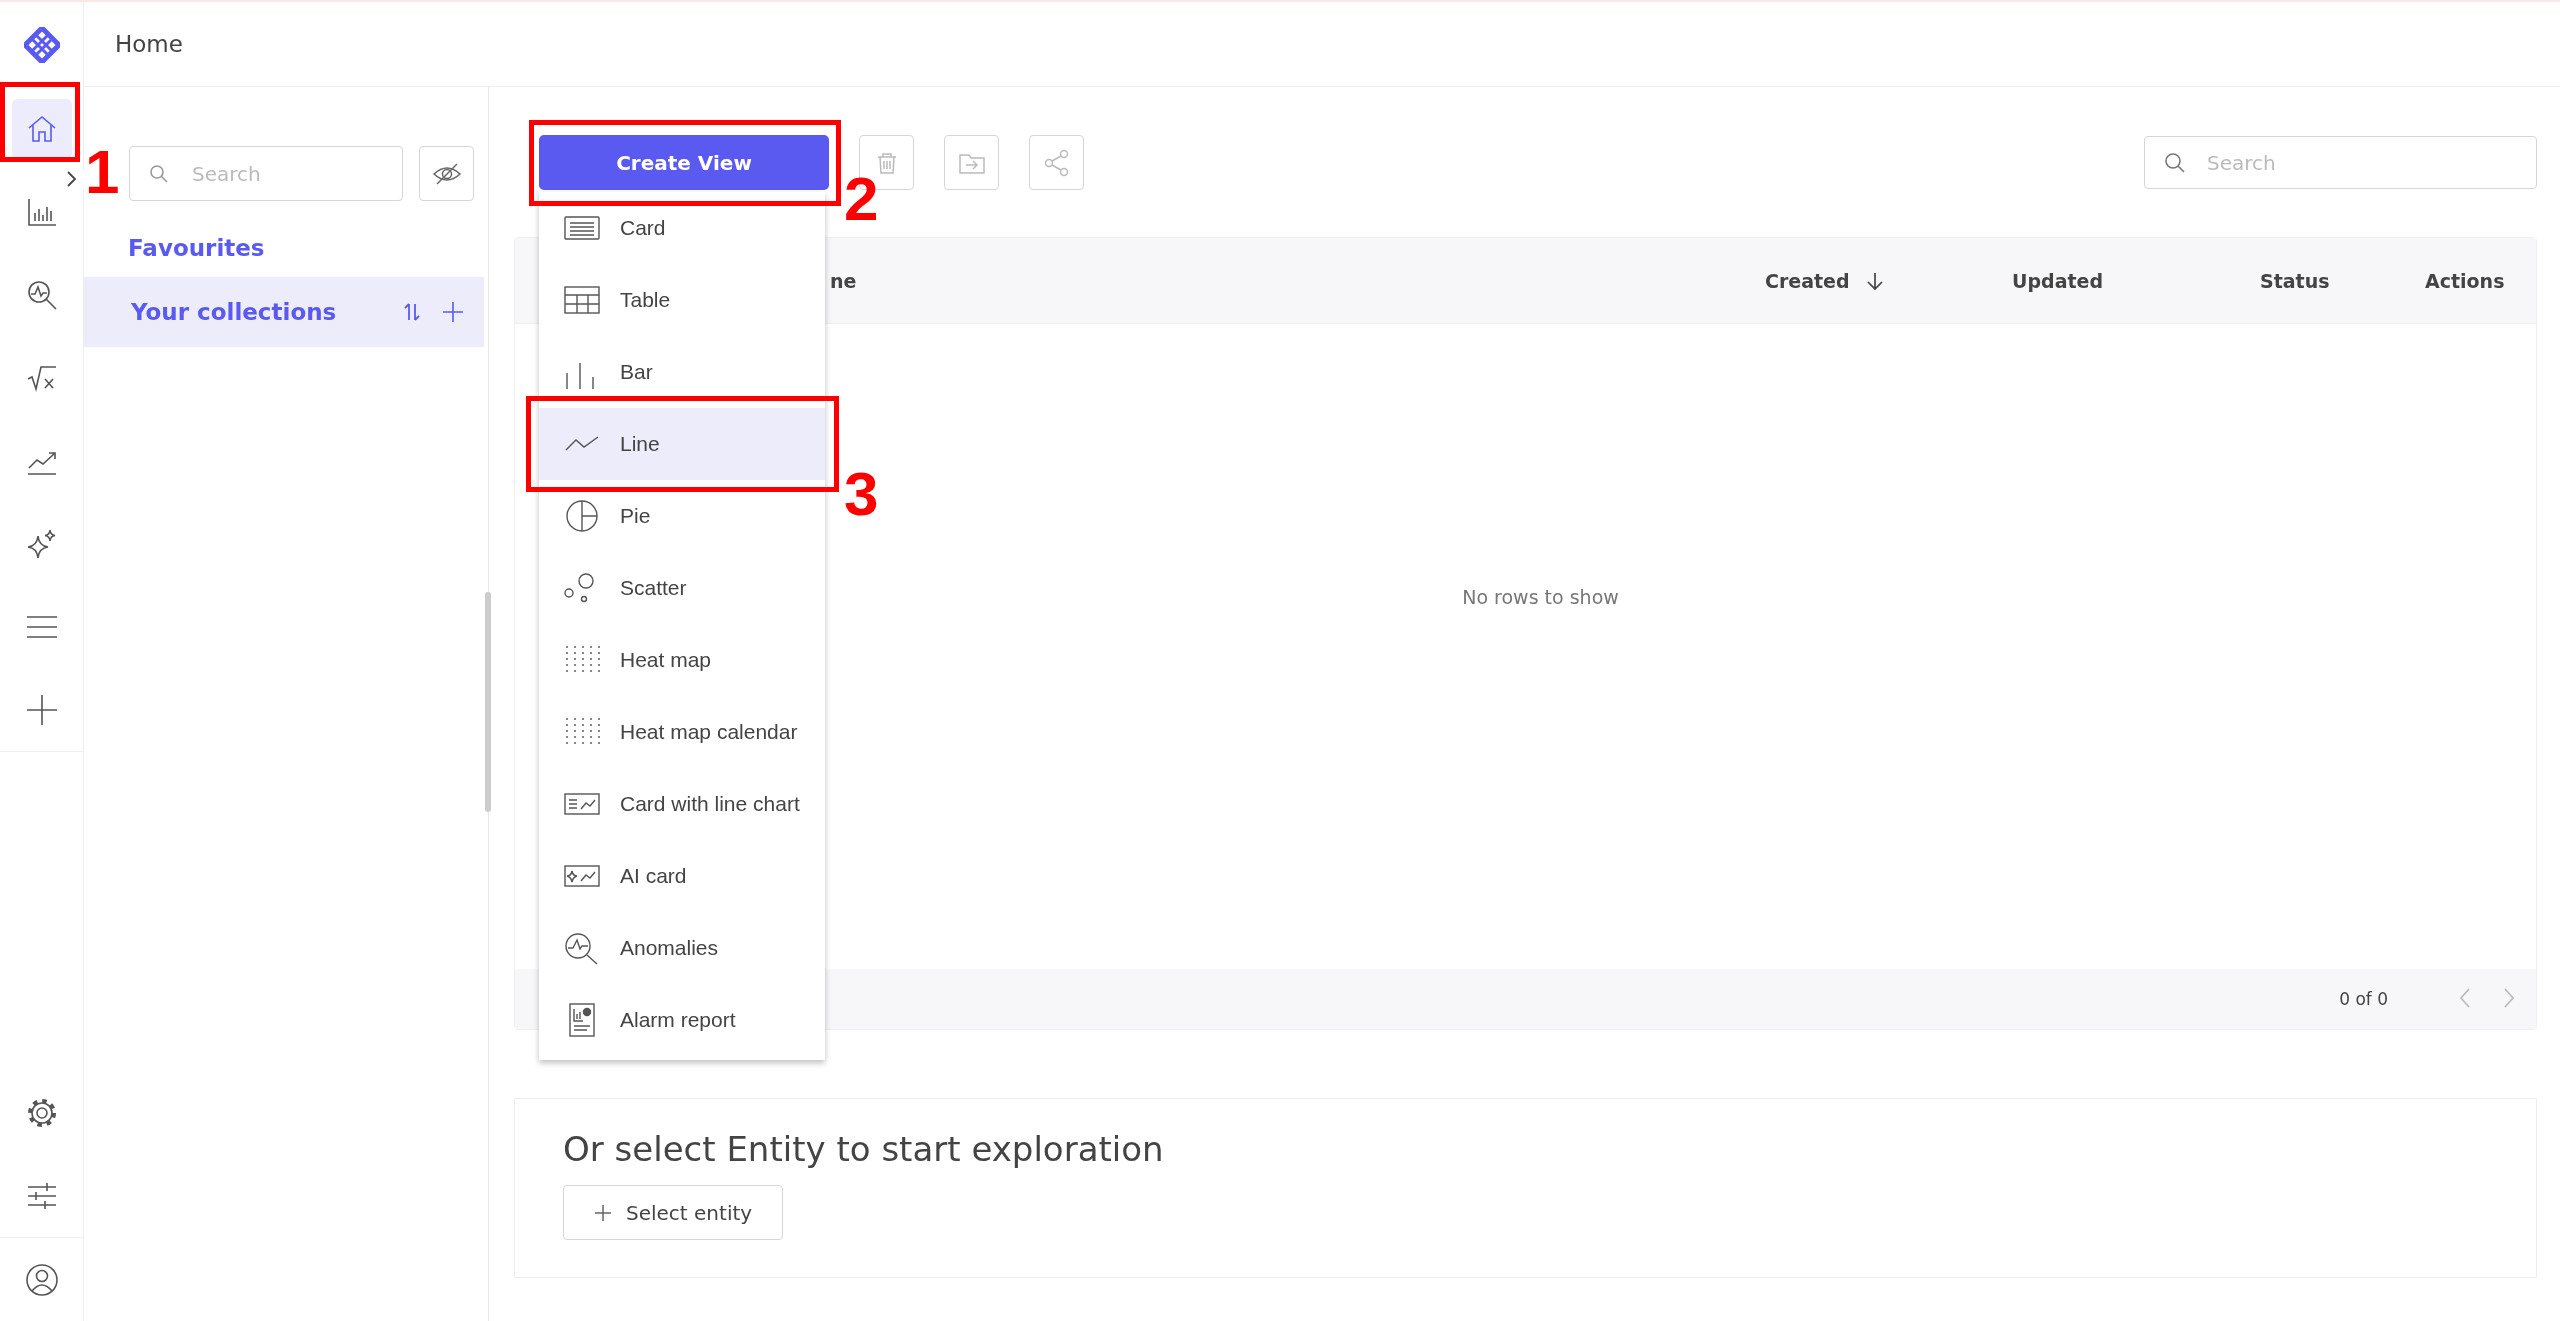  Describe the element at coordinates (682, 588) in the screenshot. I see `menu-item: Scatter` at that location.